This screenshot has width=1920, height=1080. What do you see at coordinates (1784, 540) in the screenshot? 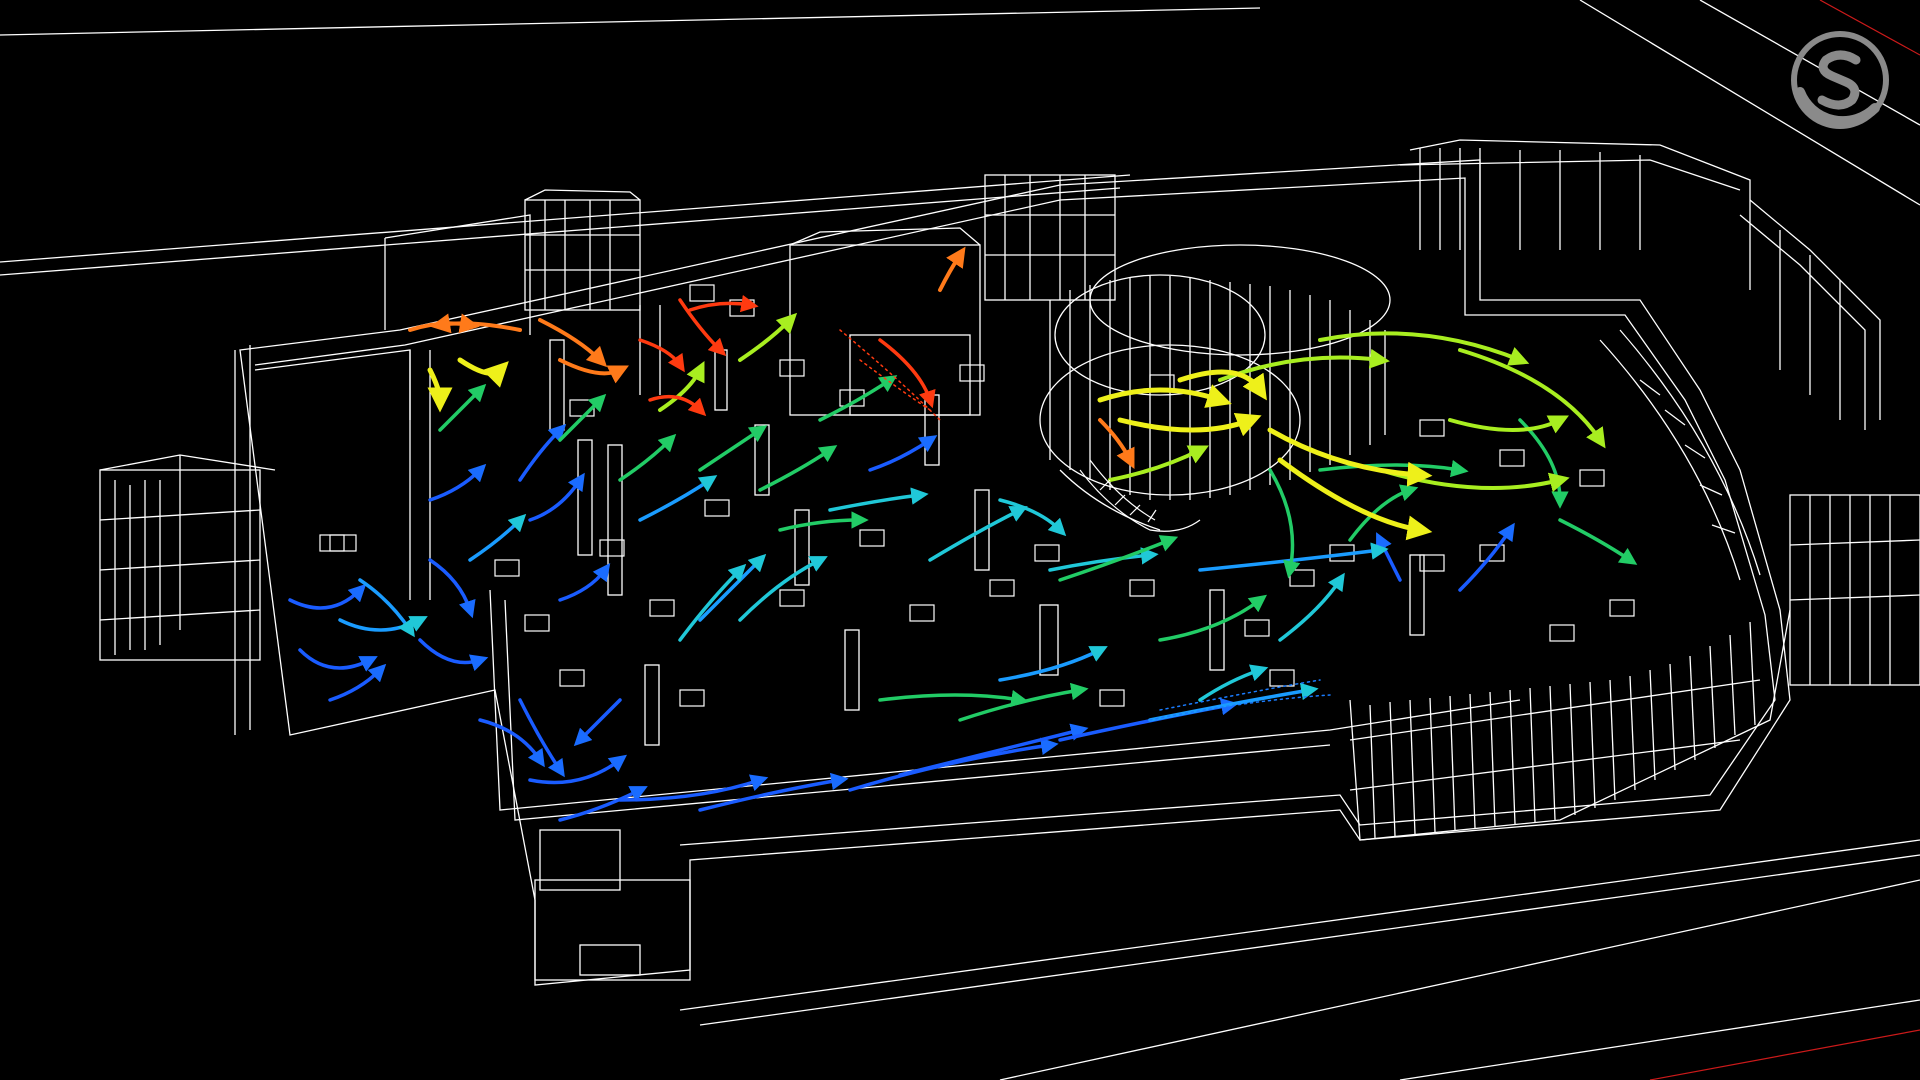
I see `red-guide-lines` at bounding box center [1784, 540].